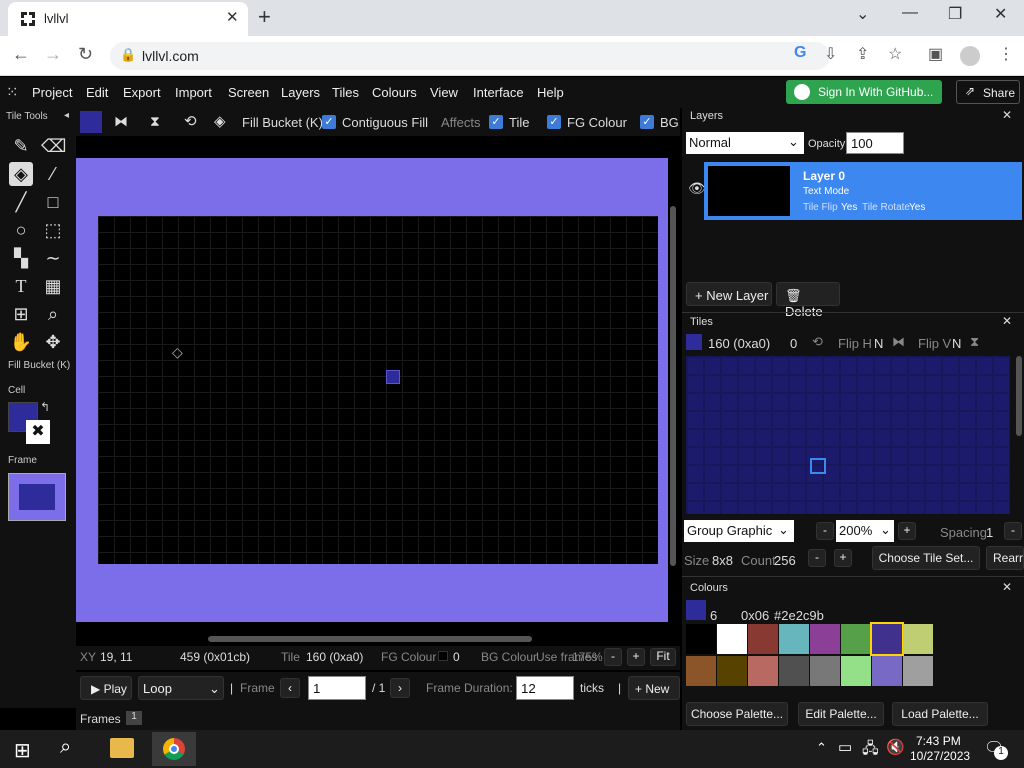  What do you see at coordinates (53, 286) in the screenshot?
I see `pattern-icon: ▦` at bounding box center [53, 286].